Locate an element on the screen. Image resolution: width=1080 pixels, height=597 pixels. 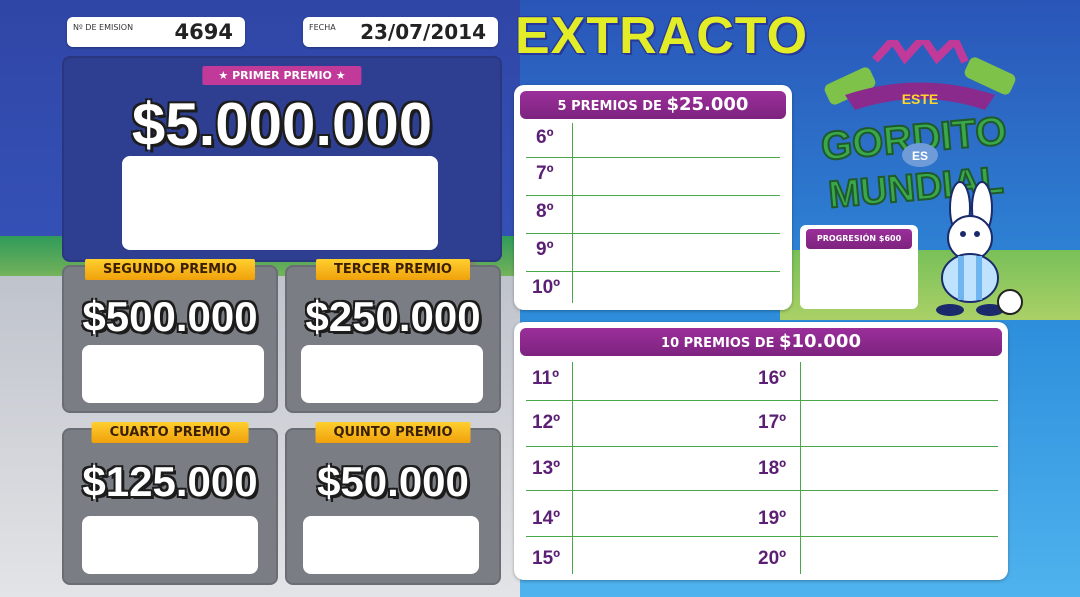
primer-premio-ribbon: ★ PRIMER PREMIO ★ is located at coordinates (282, 75).